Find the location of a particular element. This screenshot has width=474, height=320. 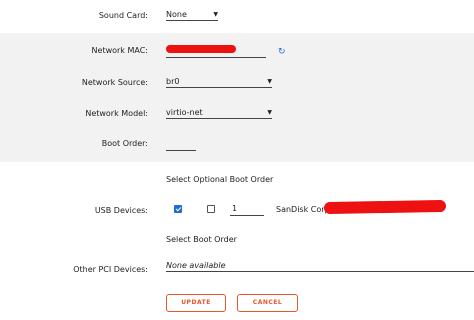

usb-boot-order-value: 1 is located at coordinates (235, 208).